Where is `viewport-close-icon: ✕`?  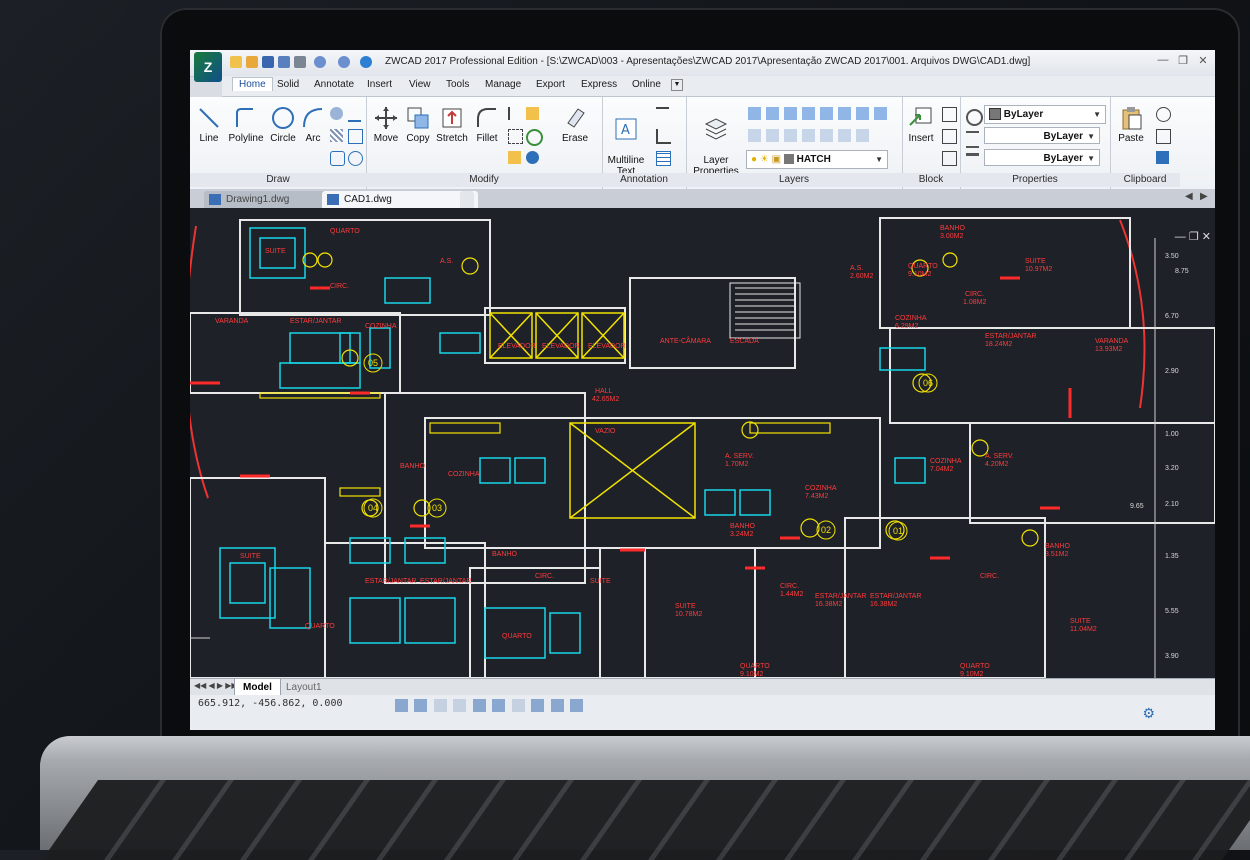
viewport-close-icon: ✕ is located at coordinates (1206, 237).